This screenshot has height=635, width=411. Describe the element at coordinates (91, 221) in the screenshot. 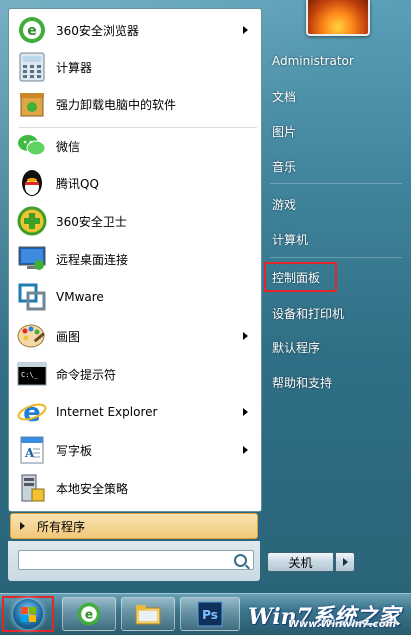

I see `program-label: 360安全卫士` at that location.